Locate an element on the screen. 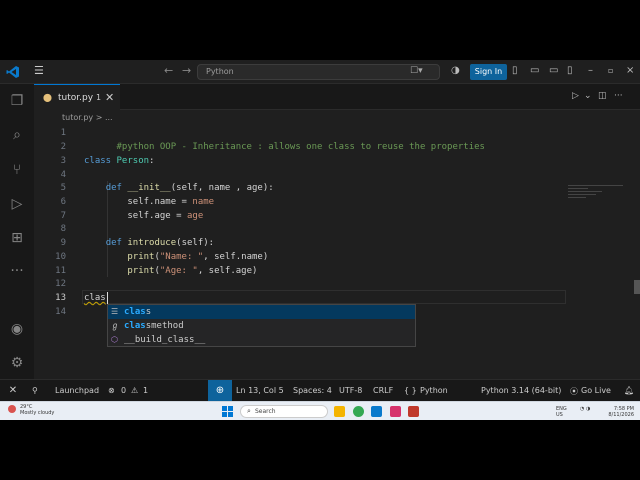 This screenshot has height=480, width=640. file-explorer-icon is located at coordinates (339, 411).